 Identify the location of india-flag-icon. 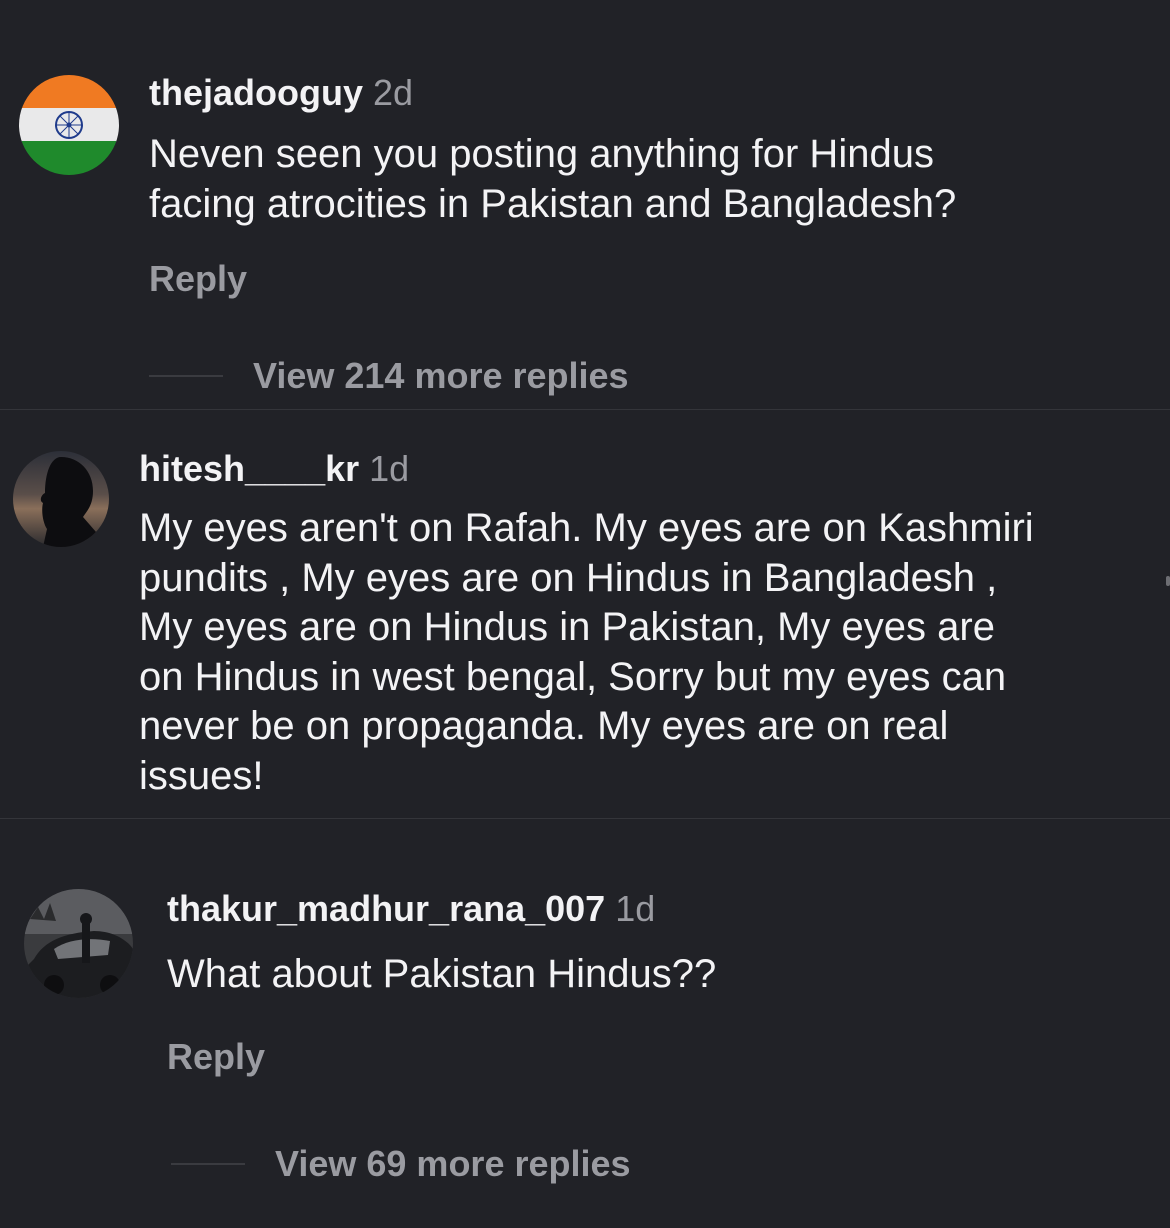
(69, 125).